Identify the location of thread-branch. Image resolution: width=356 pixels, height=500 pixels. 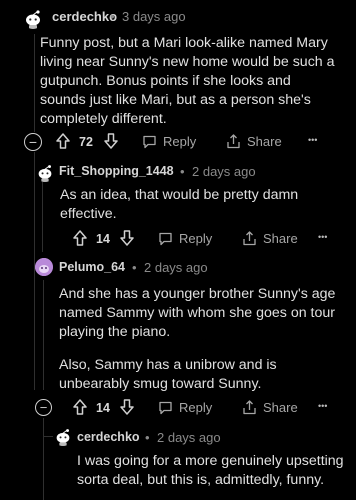
(48, 436).